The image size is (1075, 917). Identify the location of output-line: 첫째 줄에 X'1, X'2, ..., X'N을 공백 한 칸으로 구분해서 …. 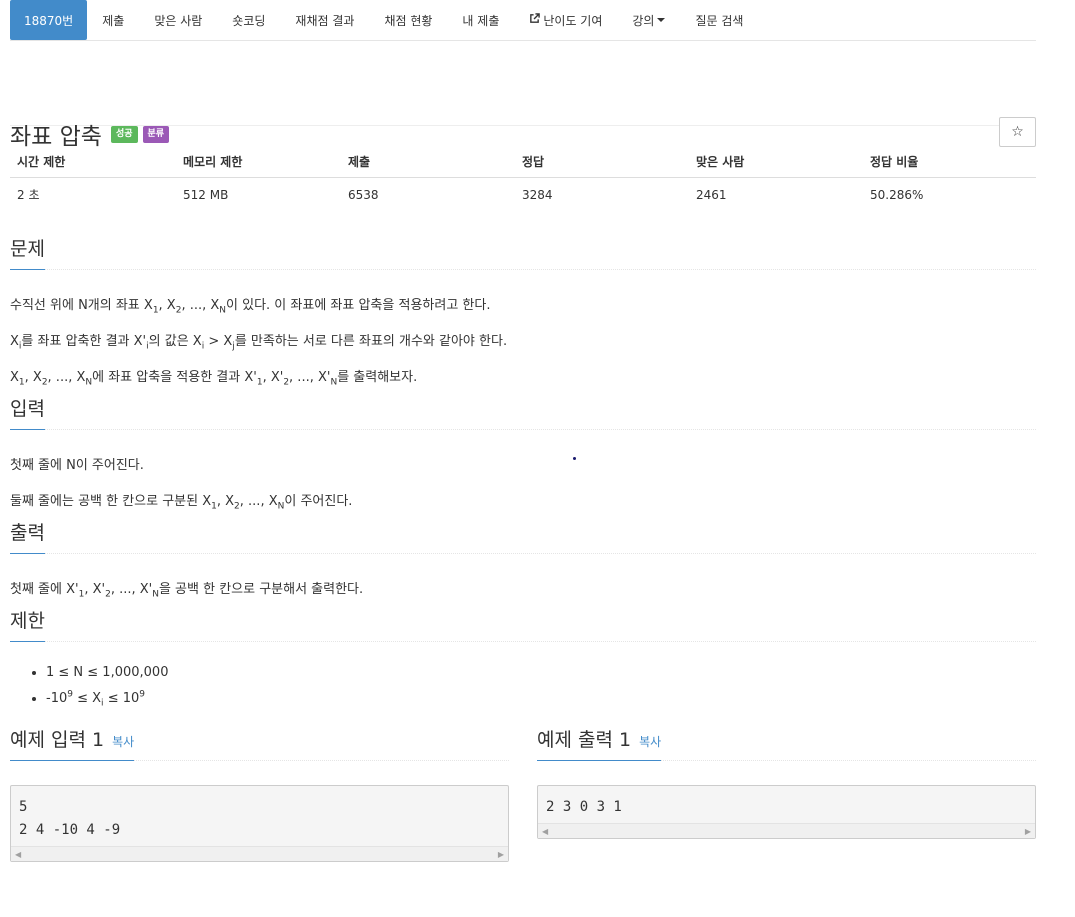
(187, 591).